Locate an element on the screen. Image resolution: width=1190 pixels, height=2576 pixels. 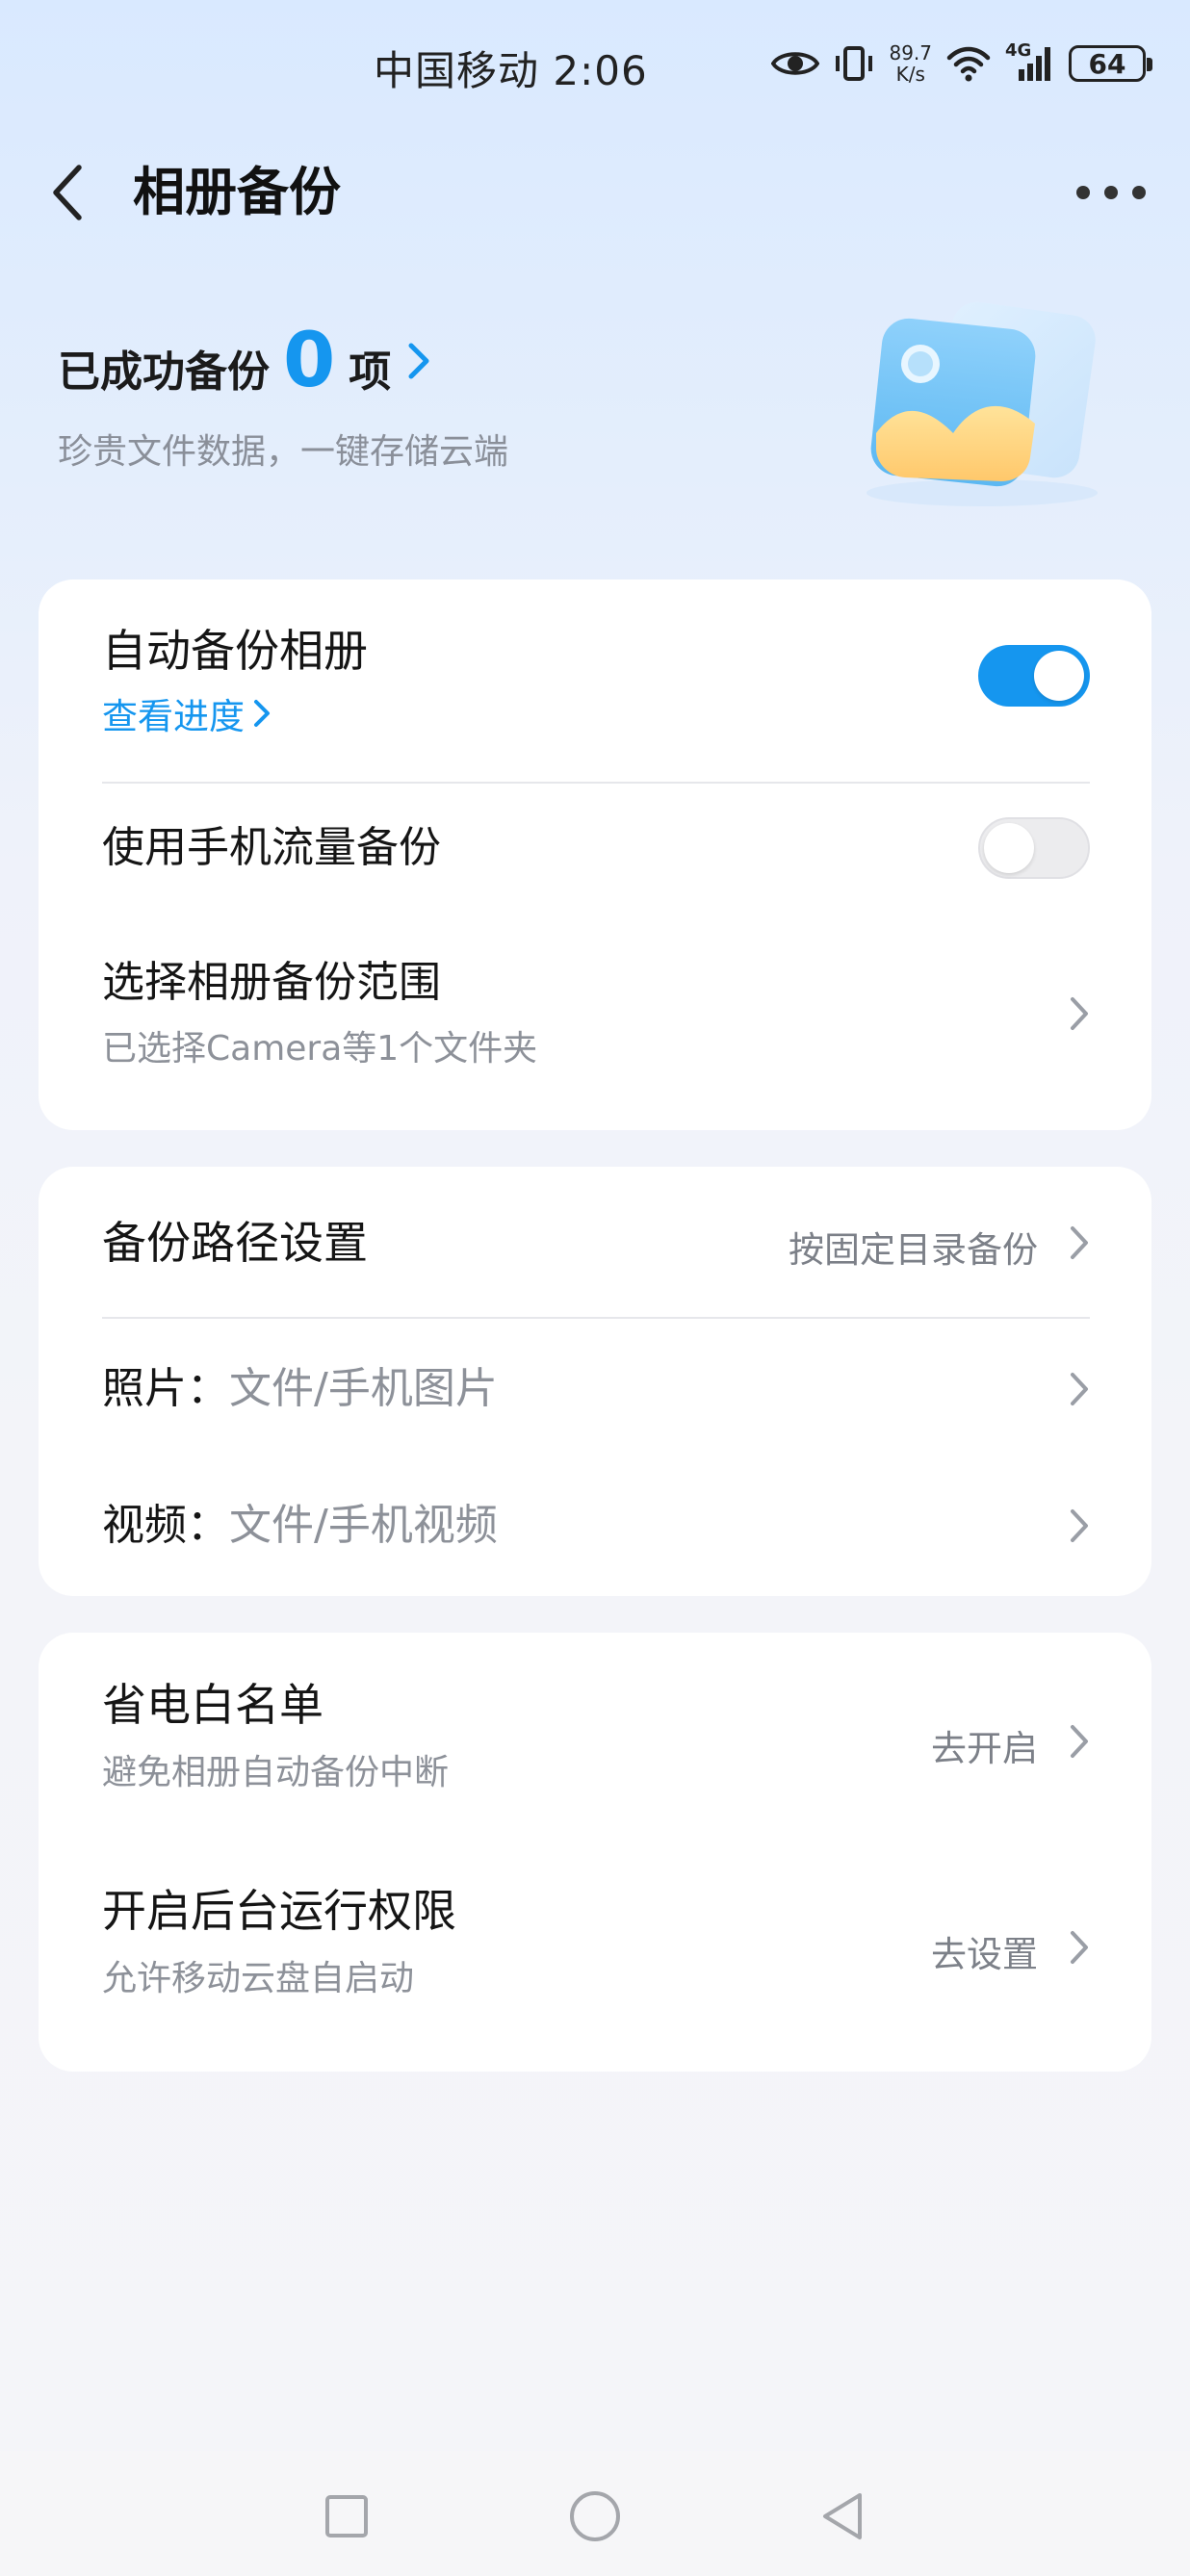
power-whitelist-row: 省电白名单 避免相册自动备份中断 去开启 is located at coordinates (596, 1738).